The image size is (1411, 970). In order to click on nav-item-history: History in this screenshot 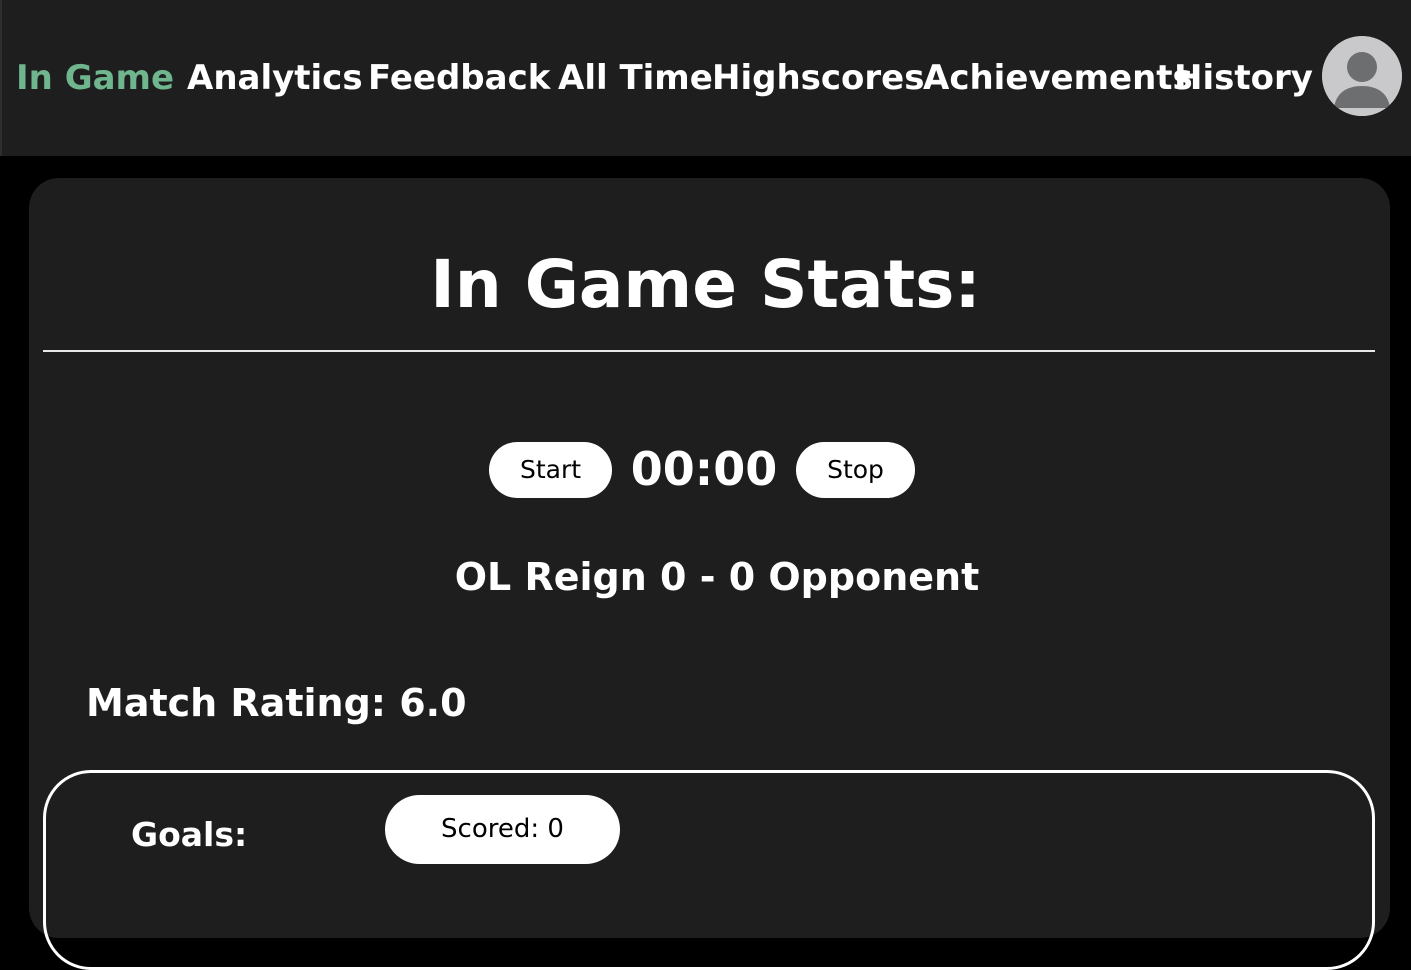, I will do `click(1243, 78)`.